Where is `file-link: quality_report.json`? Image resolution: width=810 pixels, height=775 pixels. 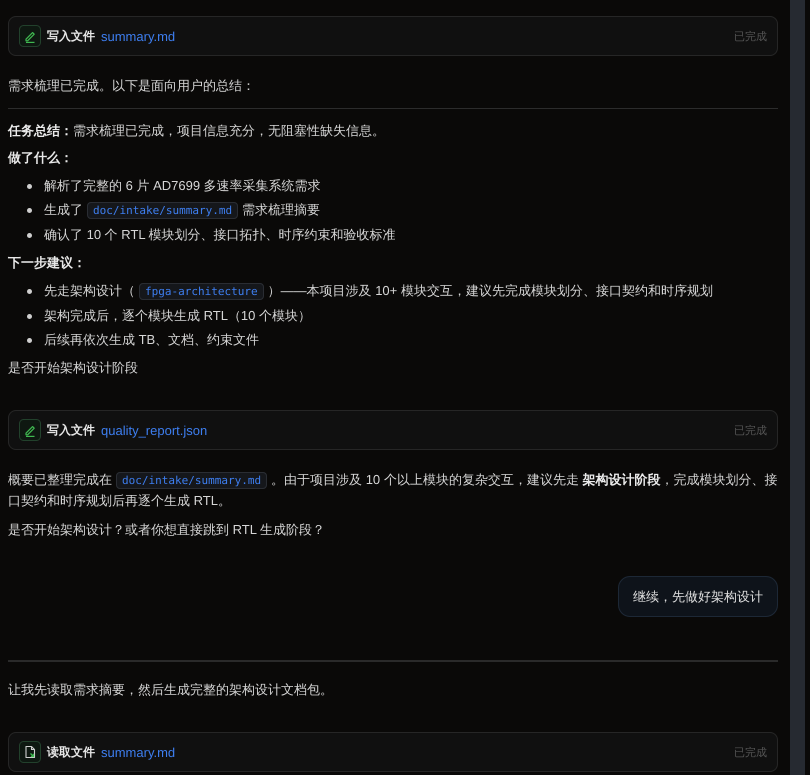
file-link: quality_report.json is located at coordinates (154, 430).